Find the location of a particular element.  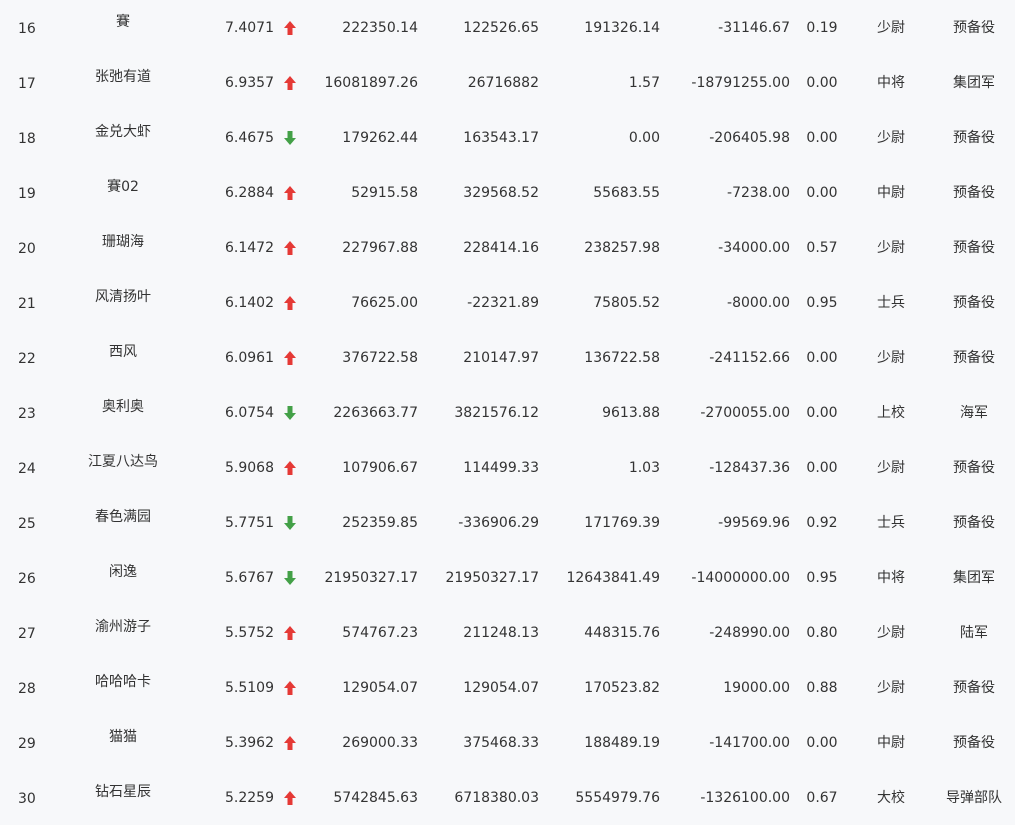

score-cell: 7.4071 is located at coordinates (249, 28).